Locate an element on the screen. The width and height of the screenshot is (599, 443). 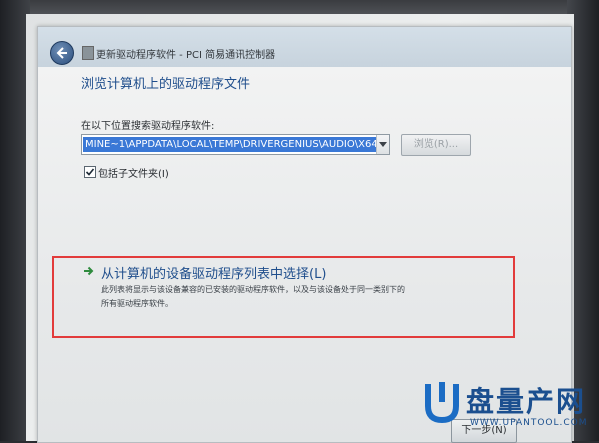
checkmark-icon is located at coordinates (90, 172).